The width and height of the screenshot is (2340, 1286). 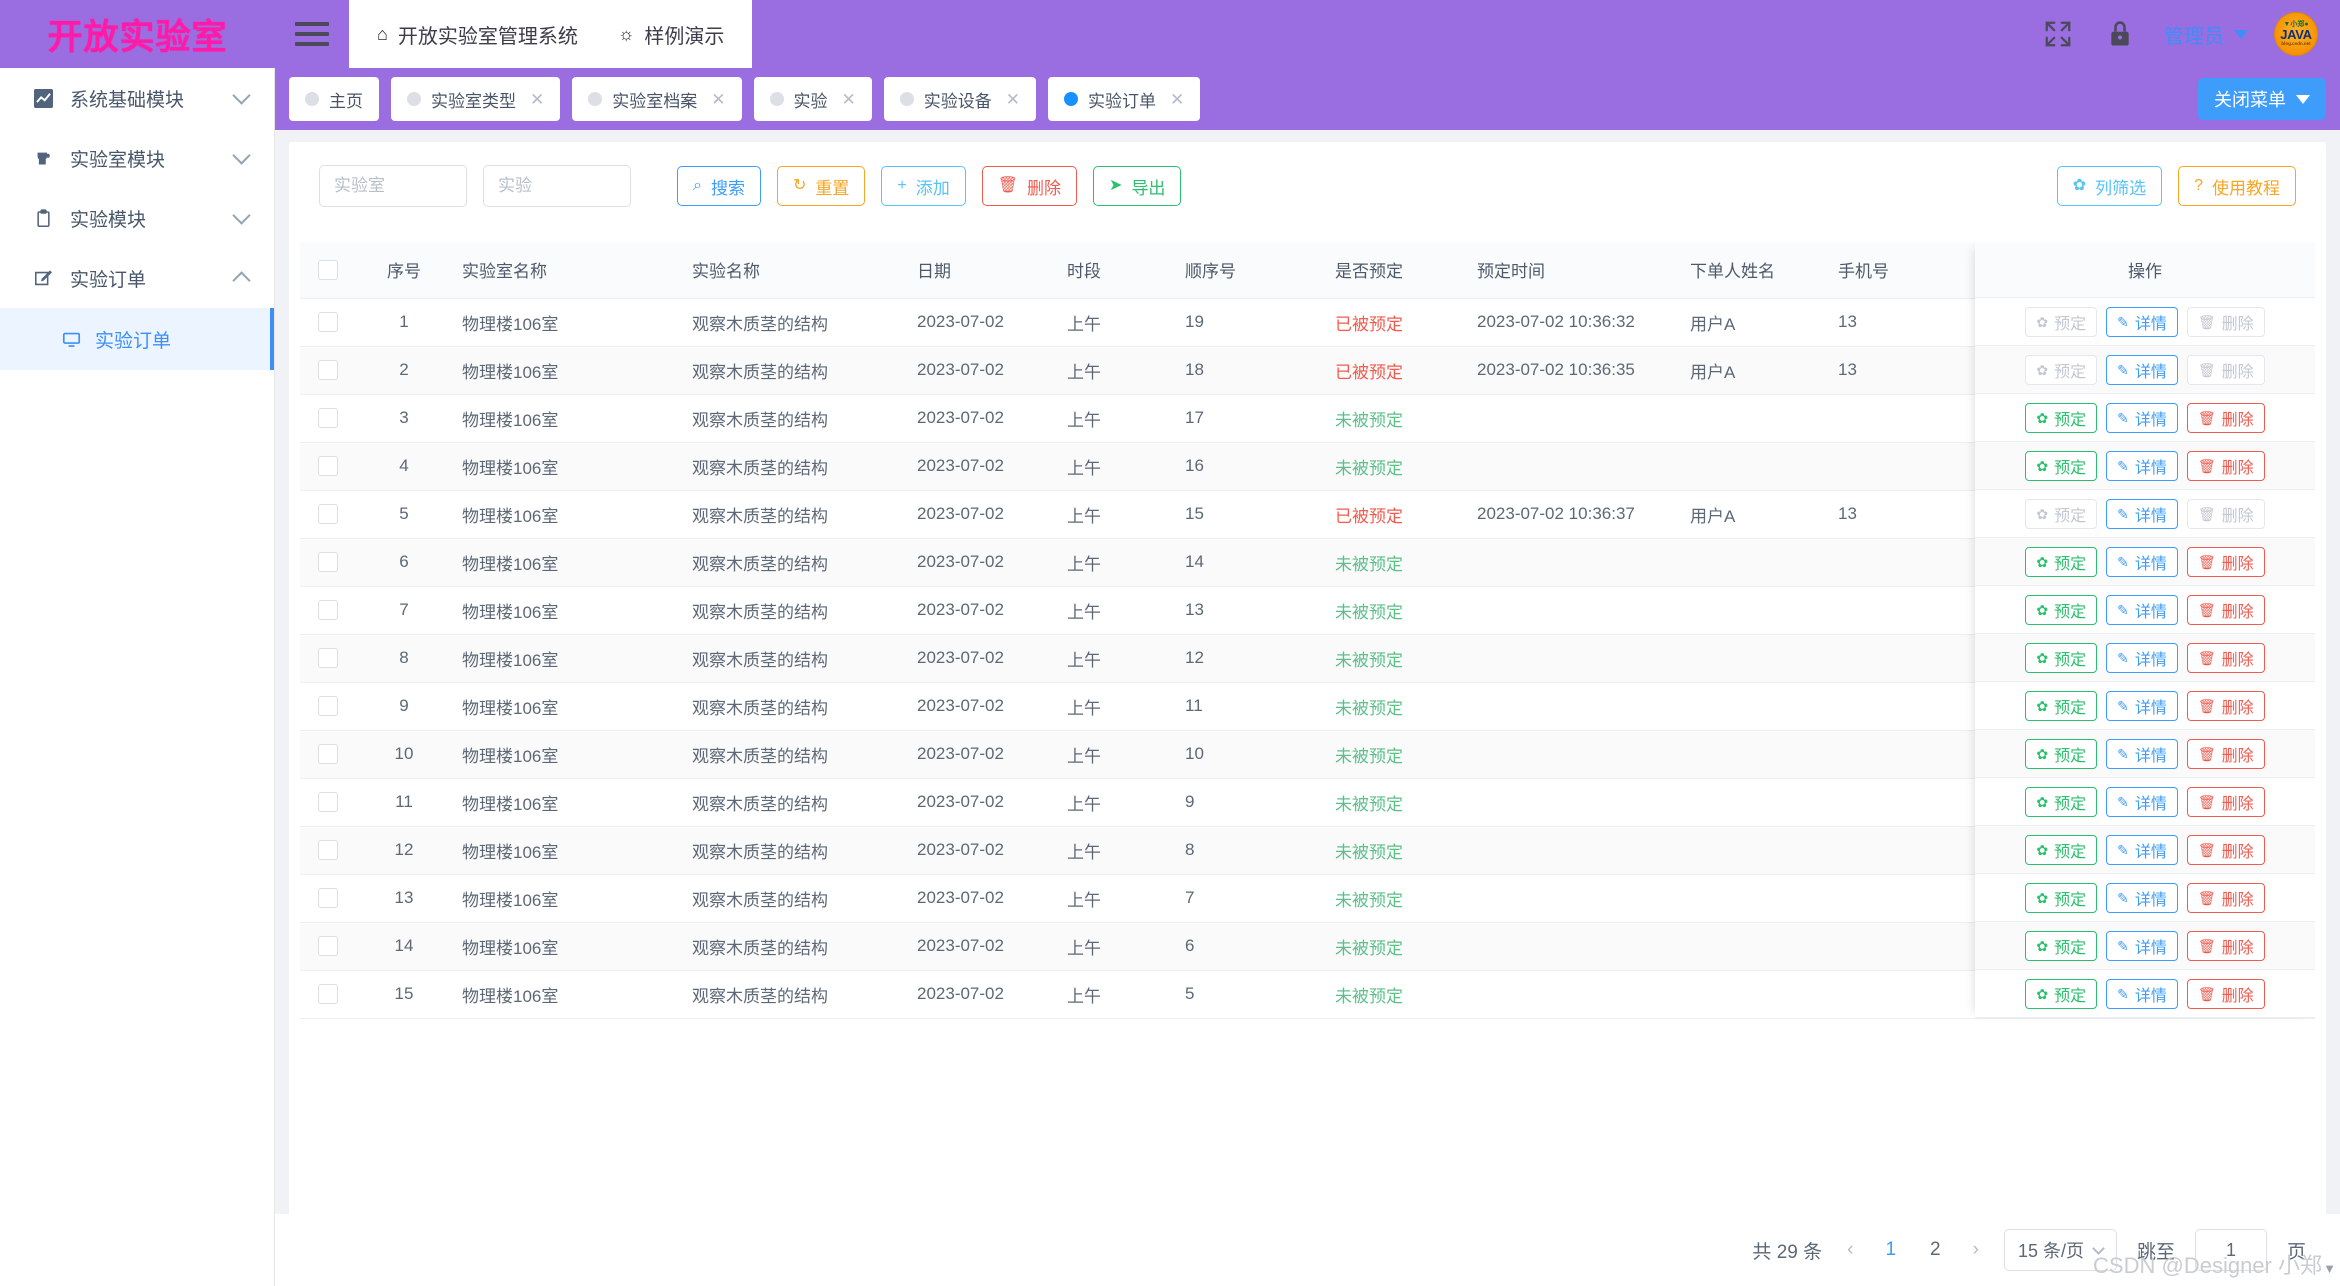 What do you see at coordinates (1976, 1250) in the screenshot?
I see `next-page-button: ›` at bounding box center [1976, 1250].